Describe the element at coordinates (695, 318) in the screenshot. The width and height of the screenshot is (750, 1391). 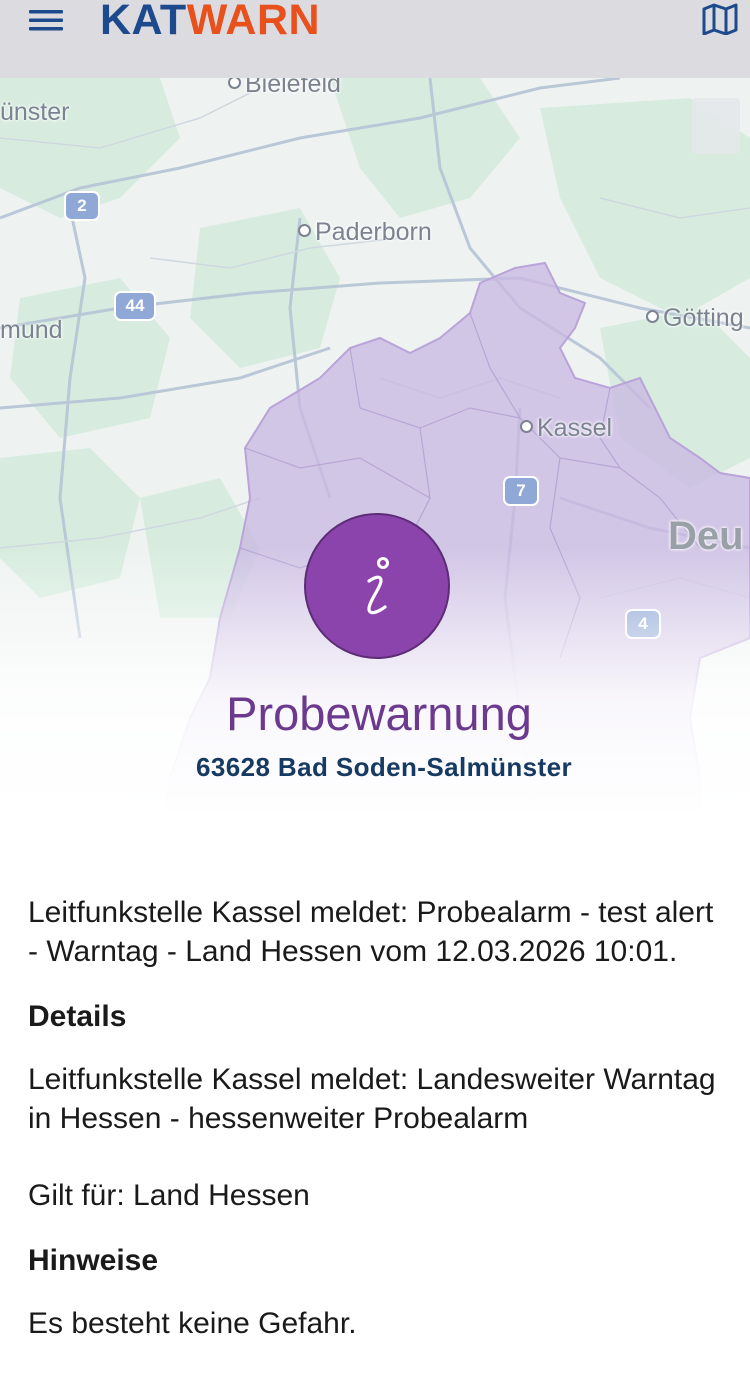
I see `map-label-goettingen: Götting` at that location.